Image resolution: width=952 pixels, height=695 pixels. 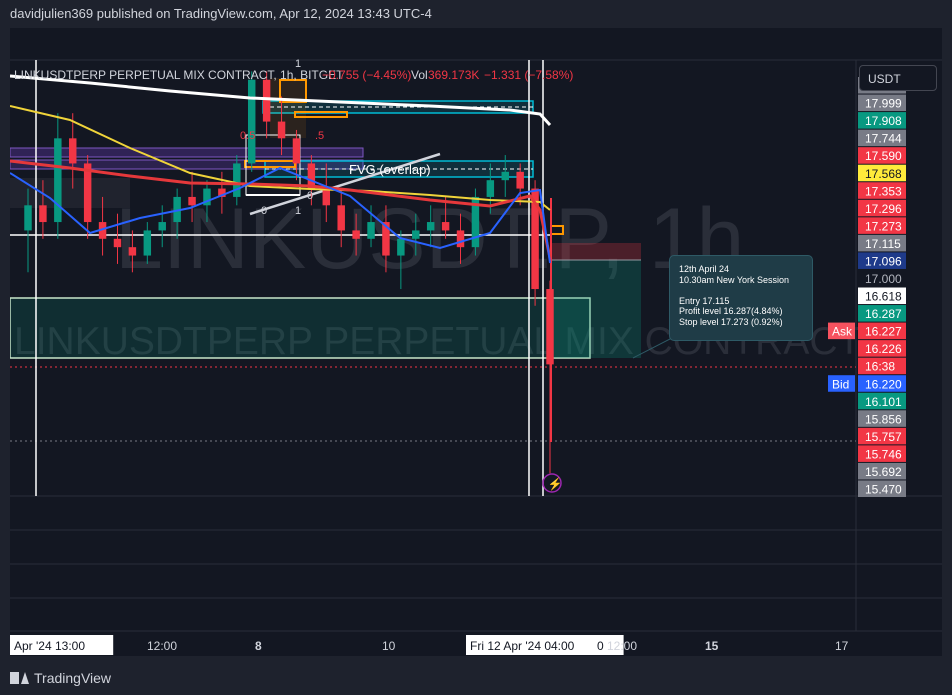 What do you see at coordinates (883, 472) in the screenshot?
I see `price-label: 15.692` at bounding box center [883, 472].